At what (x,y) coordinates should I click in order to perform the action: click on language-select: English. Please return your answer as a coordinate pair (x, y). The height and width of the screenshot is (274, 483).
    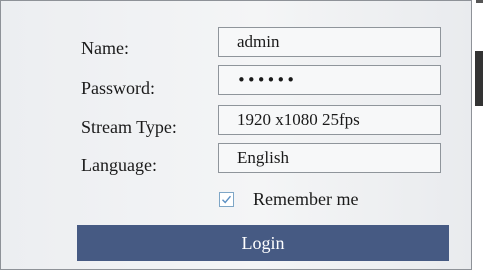
    Looking at the image, I should click on (329, 158).